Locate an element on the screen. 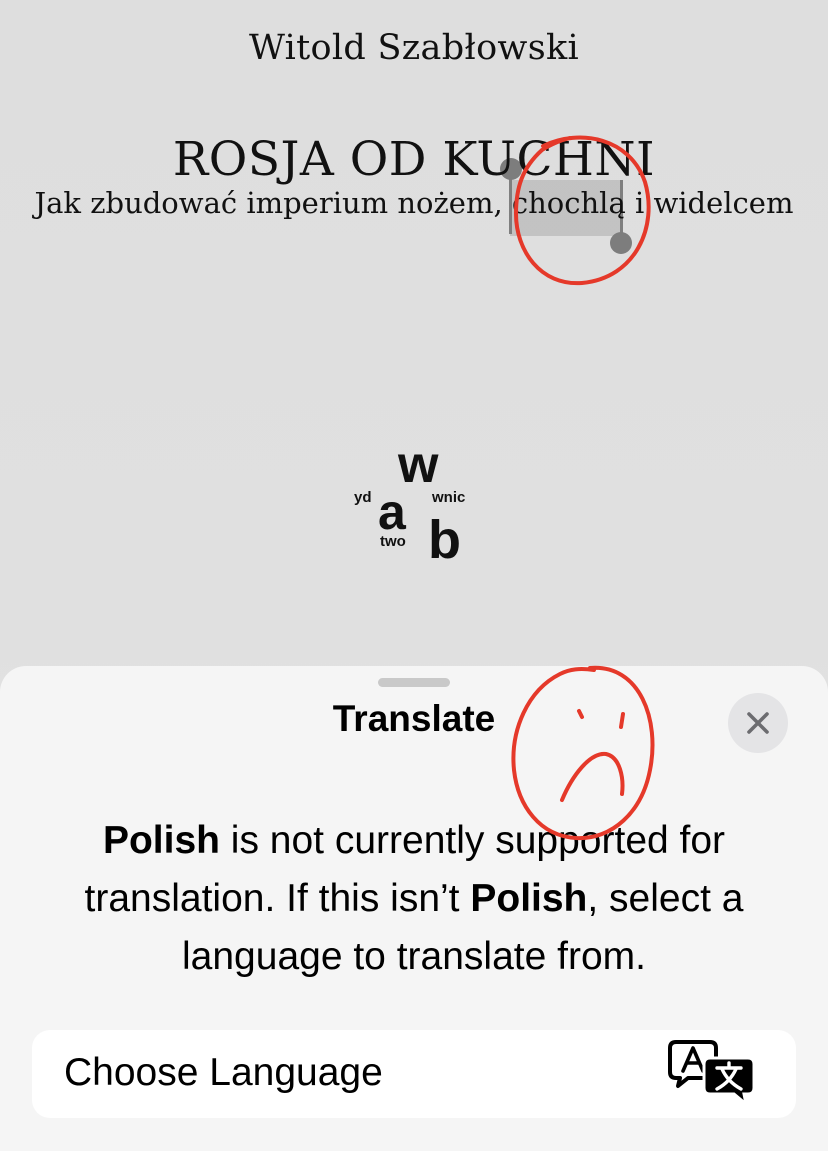  book-title: ROSJA OD KUCHNI is located at coordinates (414, 159).